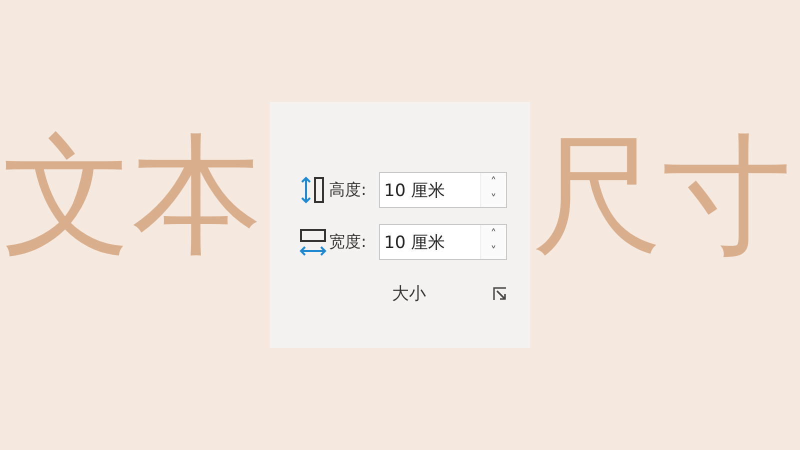 This screenshot has width=800, height=450. Describe the element at coordinates (500, 293) in the screenshot. I see `dialog-launcher-icon` at that location.